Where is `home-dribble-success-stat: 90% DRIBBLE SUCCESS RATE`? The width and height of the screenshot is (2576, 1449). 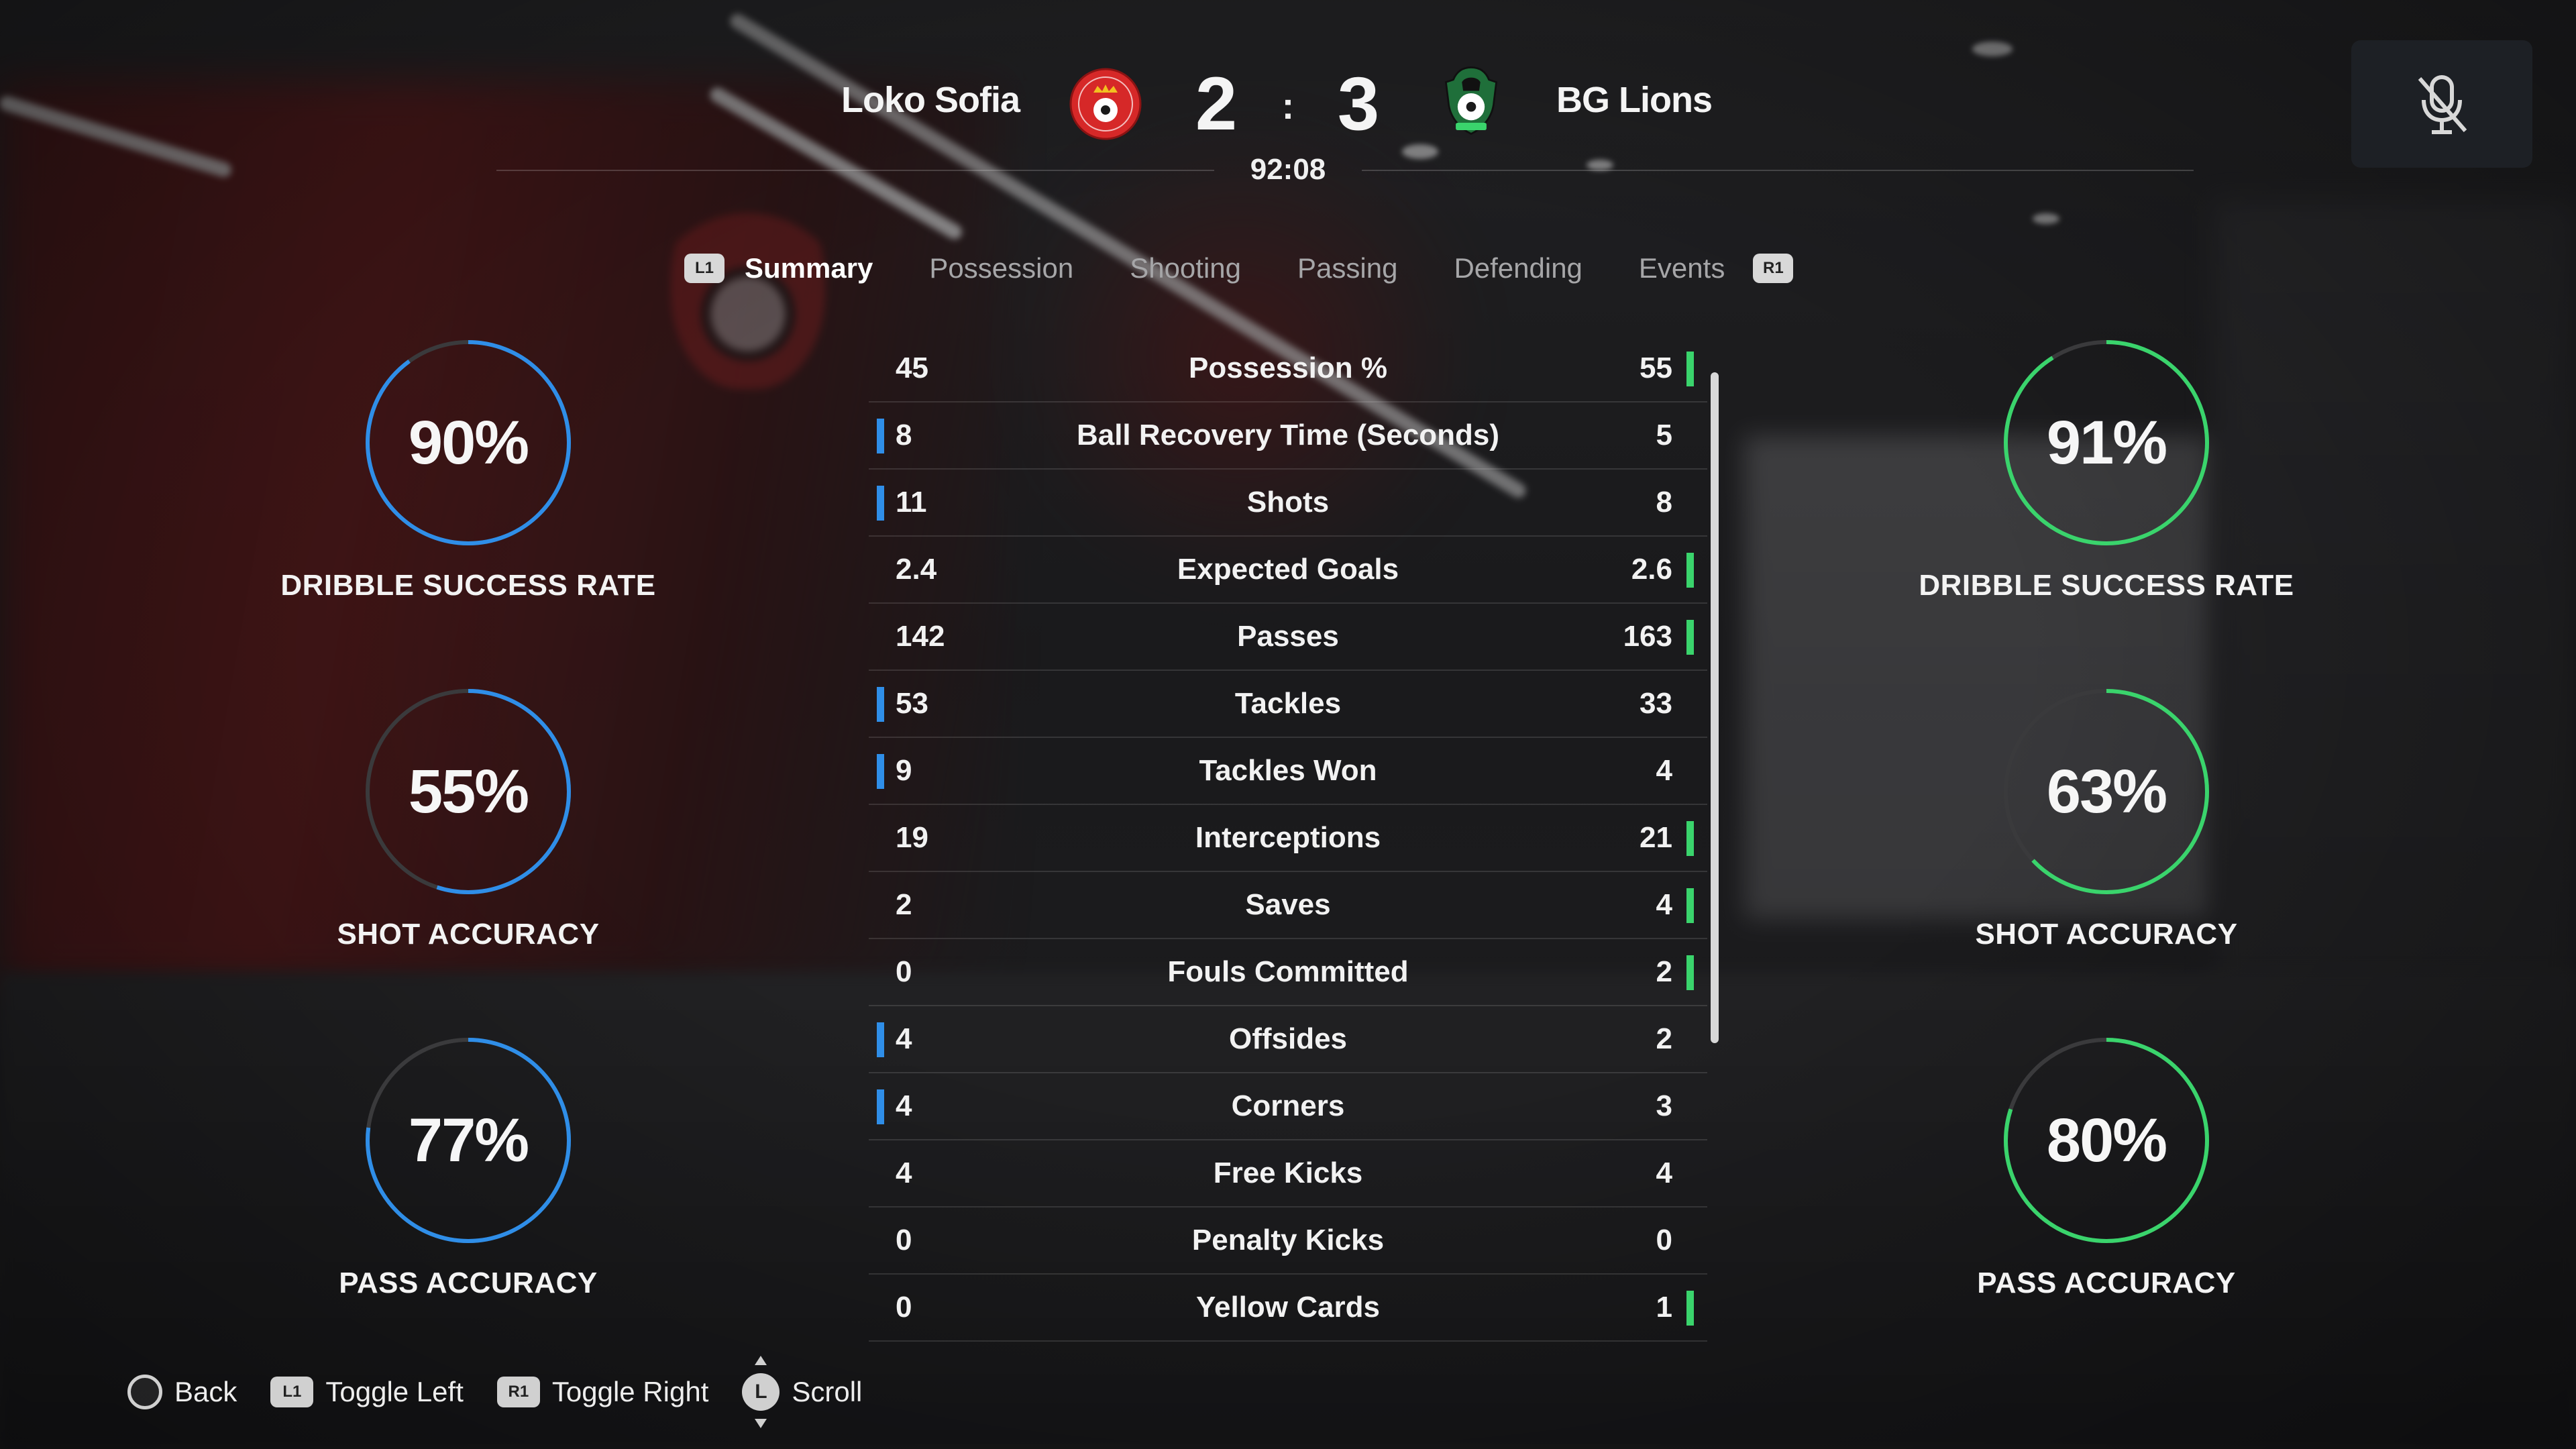
home-dribble-success-stat: 90% DRIBBLE SUCCESS RATE is located at coordinates (468, 468).